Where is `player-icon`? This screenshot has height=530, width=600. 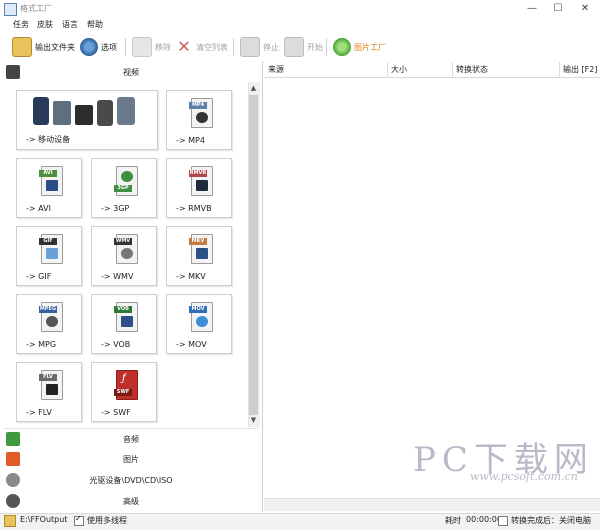
player-icon is located at coordinates (84, 115).